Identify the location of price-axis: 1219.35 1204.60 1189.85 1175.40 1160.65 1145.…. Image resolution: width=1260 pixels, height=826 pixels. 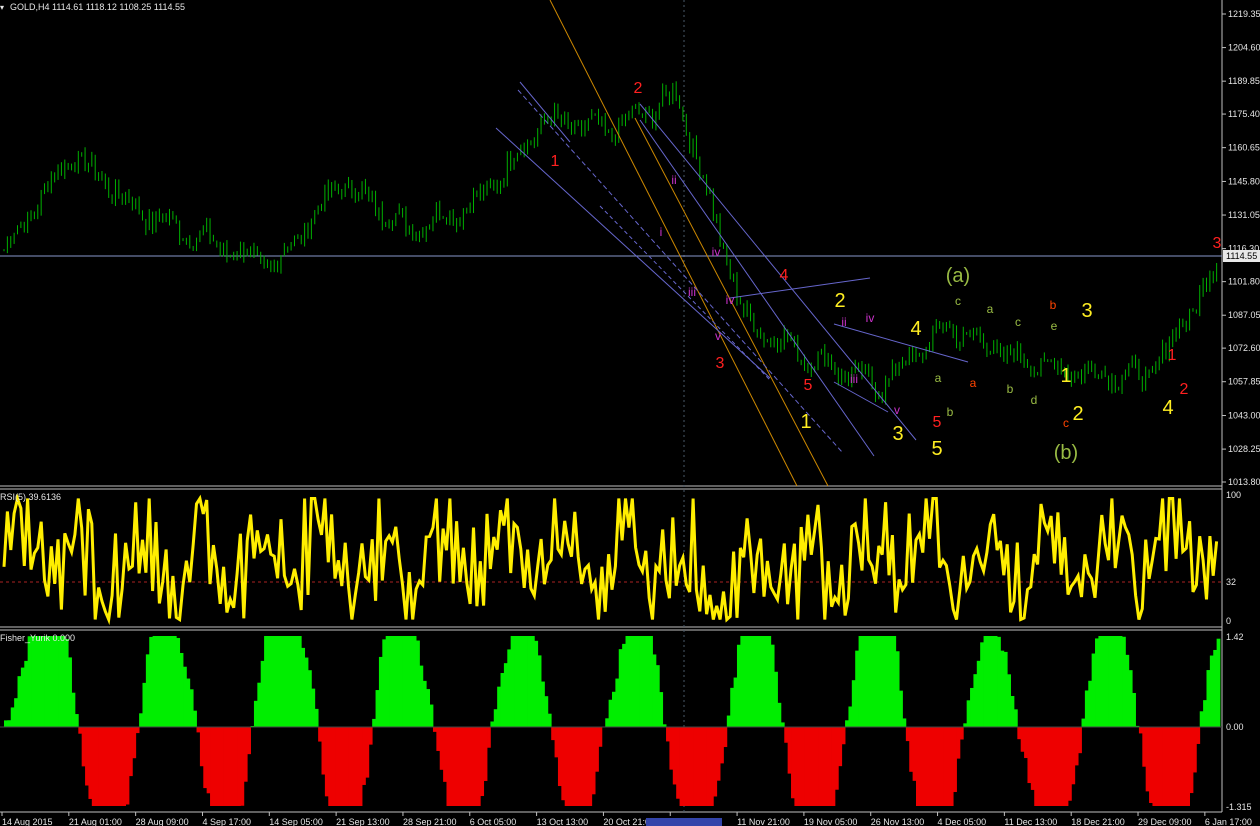
(1241, 248).